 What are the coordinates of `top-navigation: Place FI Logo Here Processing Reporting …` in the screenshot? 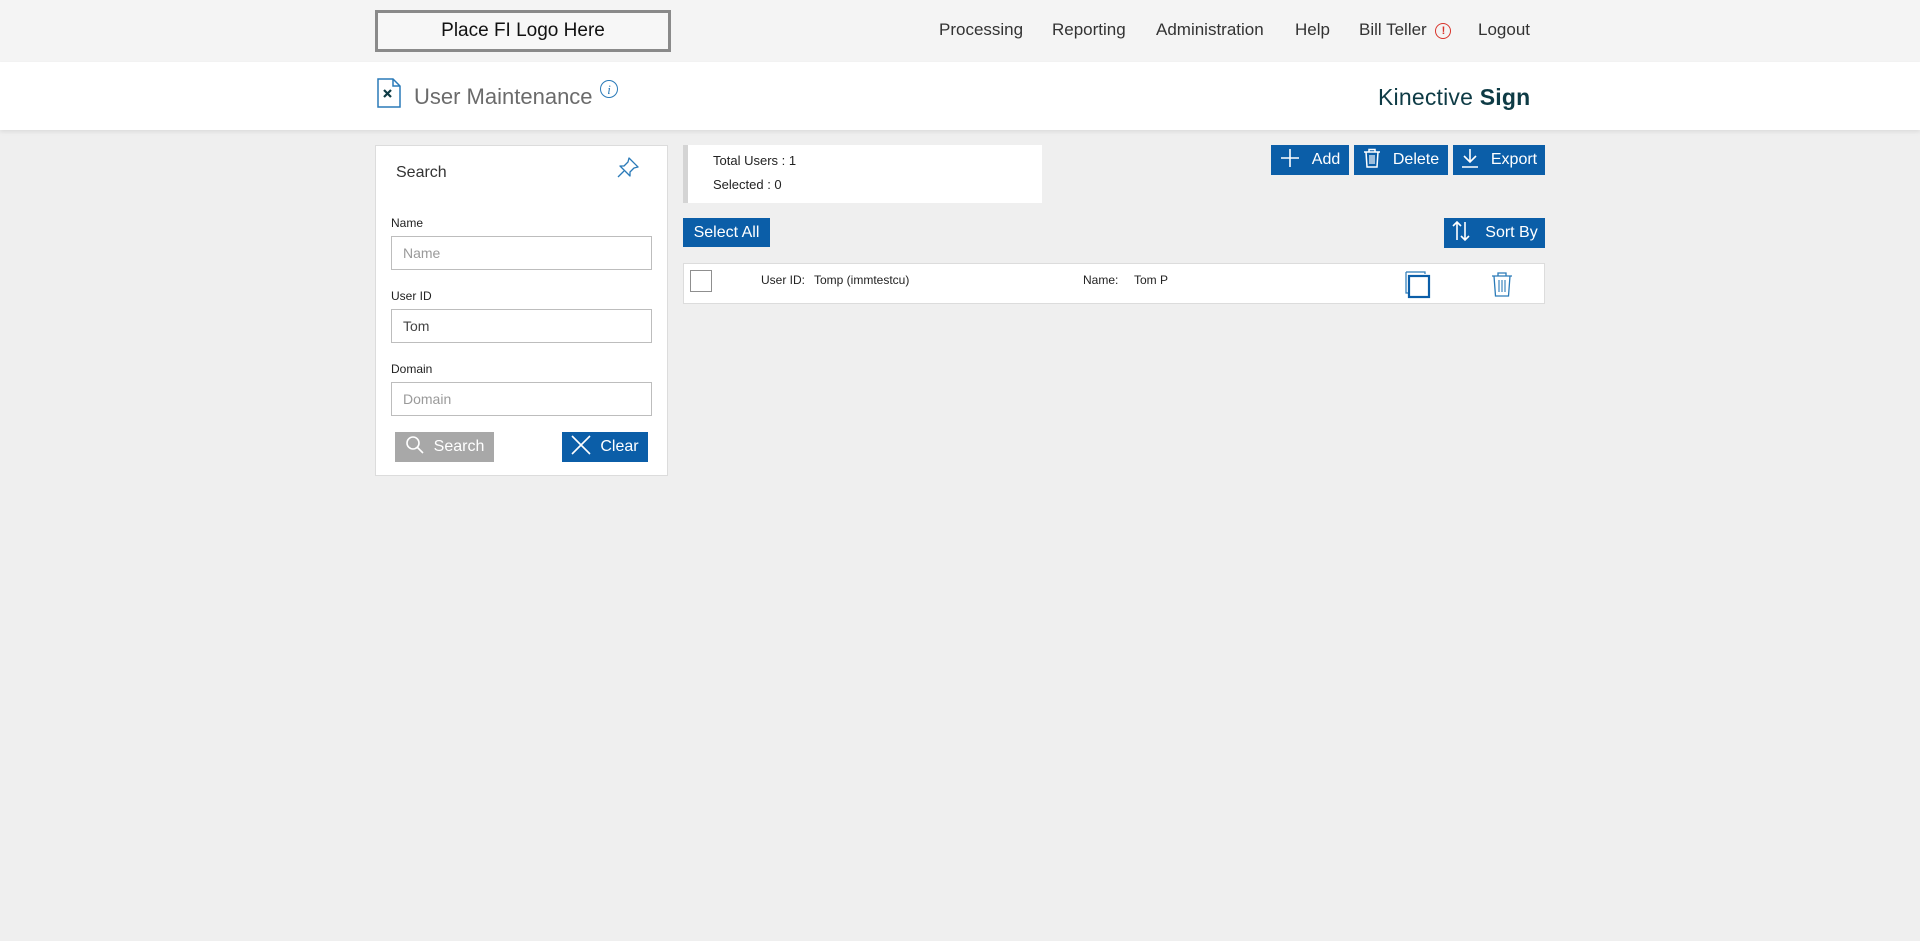 It's located at (960, 31).